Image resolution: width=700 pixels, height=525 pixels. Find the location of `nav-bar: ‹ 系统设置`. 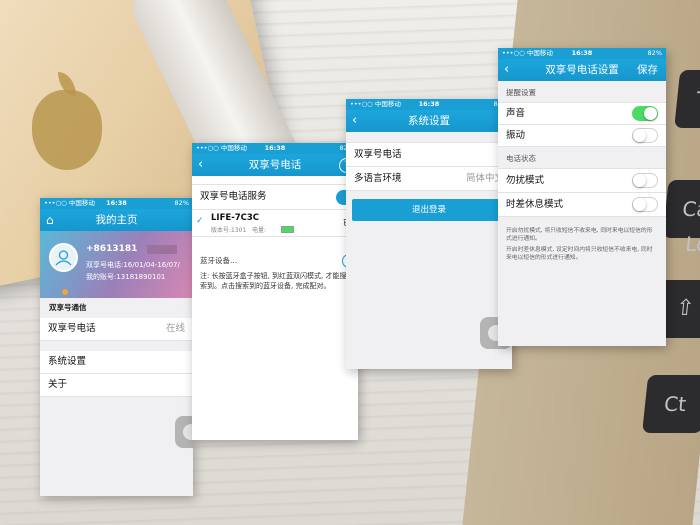

nav-bar: ‹ 系统设置 is located at coordinates (429, 121).